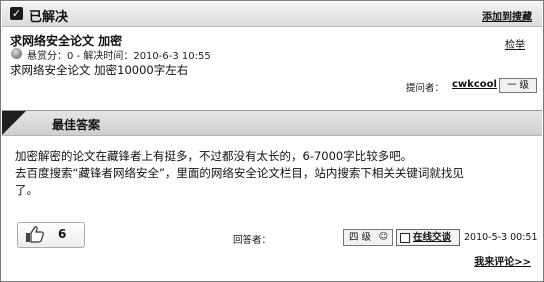  Describe the element at coordinates (99, 70) in the screenshot. I see `question-body: 求网络安全论文 加密10000字左右` at that location.